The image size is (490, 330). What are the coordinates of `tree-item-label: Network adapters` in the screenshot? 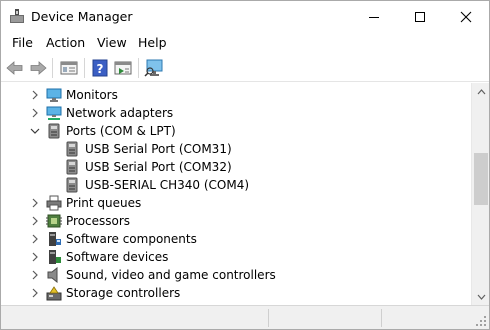 It's located at (120, 113).